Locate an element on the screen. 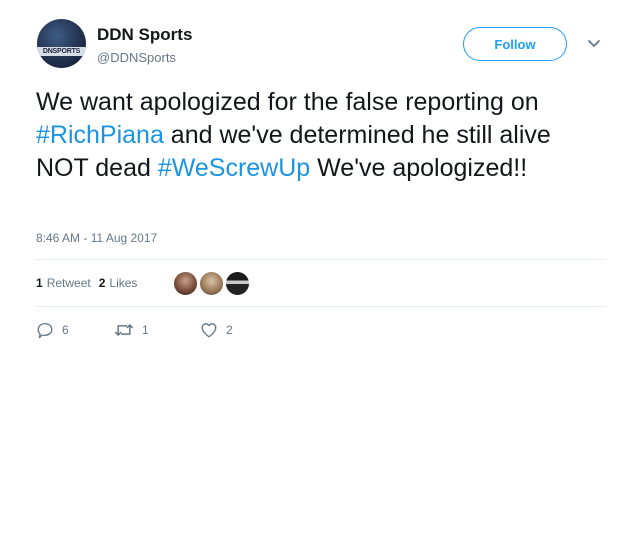 The image size is (639, 546). retweet-icon is located at coordinates (124, 330).